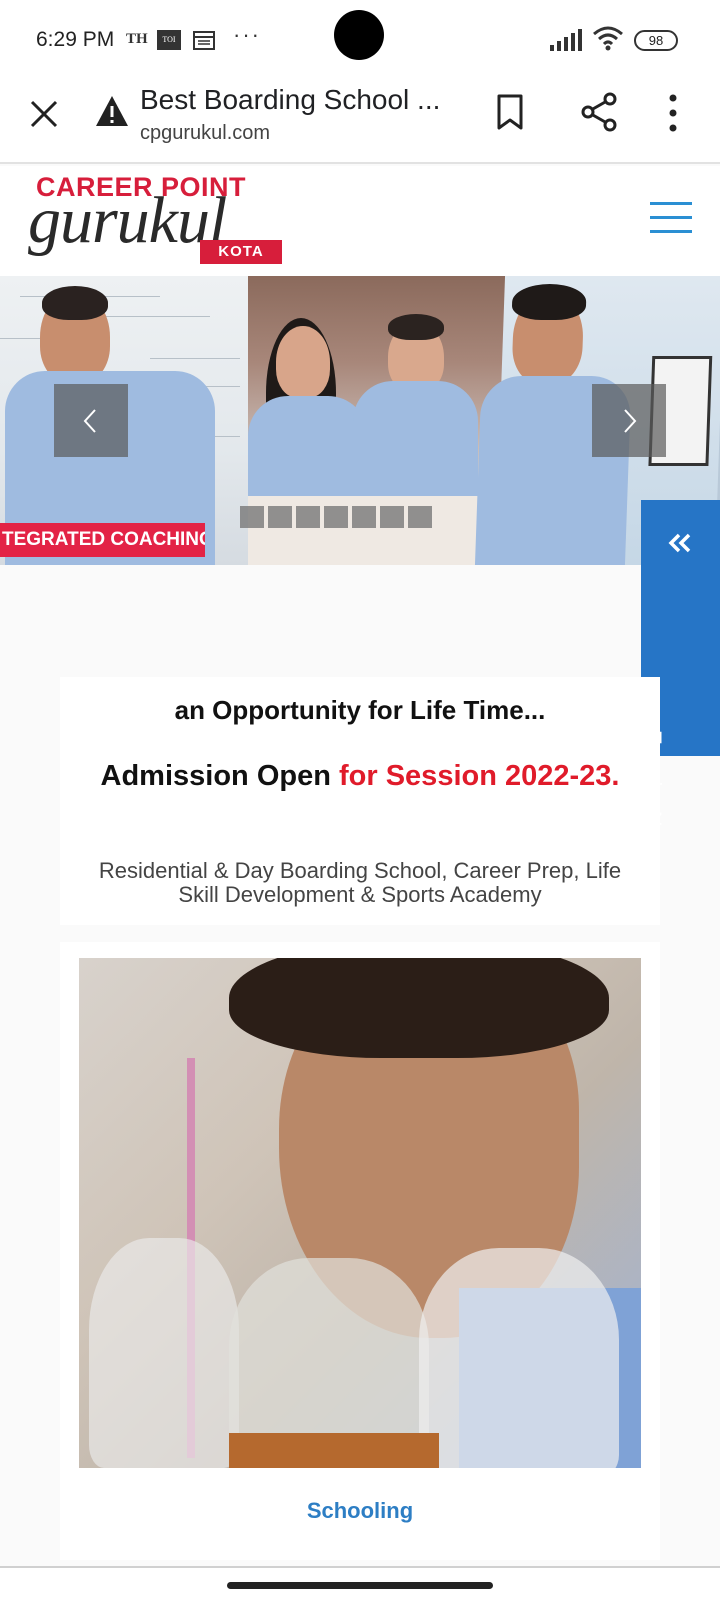  I want to click on more-vert-icon, so click(673, 113).